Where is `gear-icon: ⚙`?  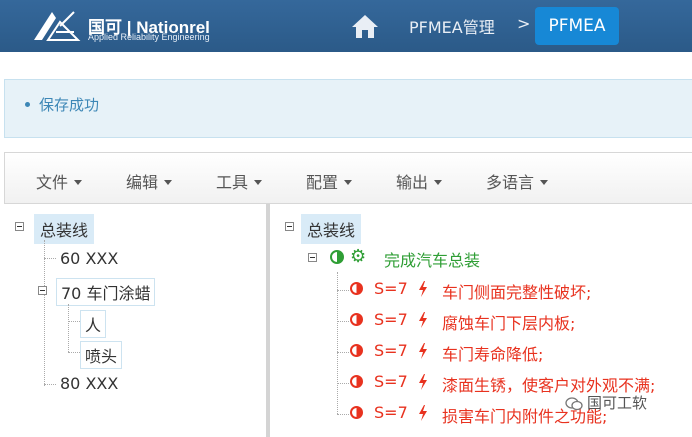
gear-icon: ⚙ is located at coordinates (358, 256).